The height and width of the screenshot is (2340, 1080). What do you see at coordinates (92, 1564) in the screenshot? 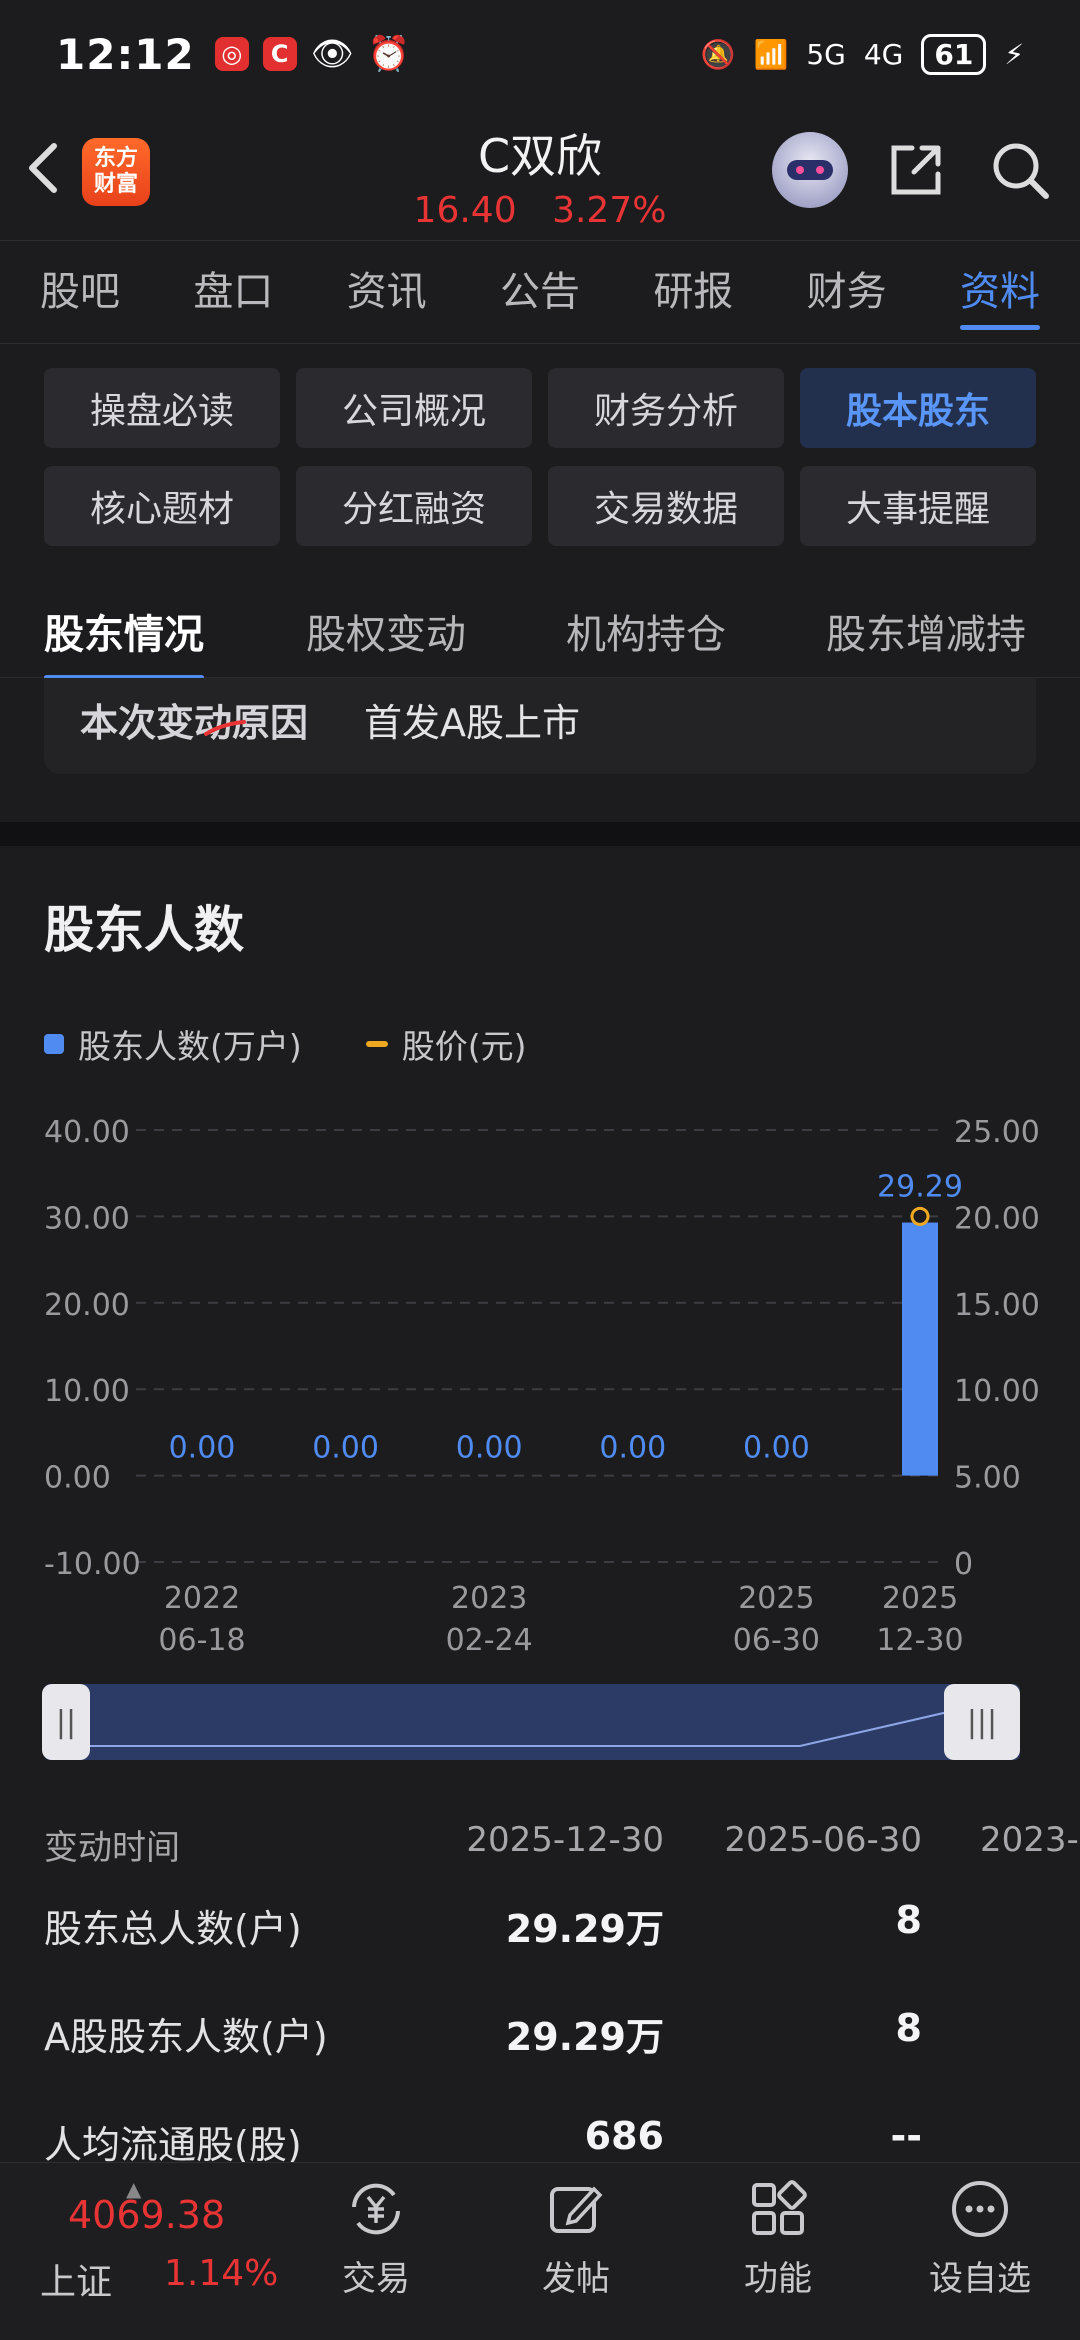
I see `y-left-tick-label: -10.00` at bounding box center [92, 1564].